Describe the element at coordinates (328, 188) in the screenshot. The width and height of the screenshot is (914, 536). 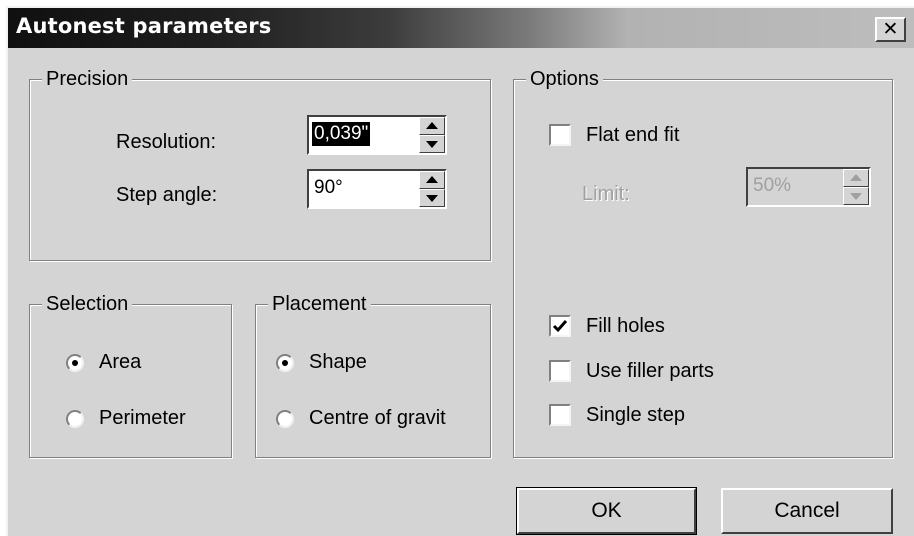
I see `step-angle-input: 90°` at that location.